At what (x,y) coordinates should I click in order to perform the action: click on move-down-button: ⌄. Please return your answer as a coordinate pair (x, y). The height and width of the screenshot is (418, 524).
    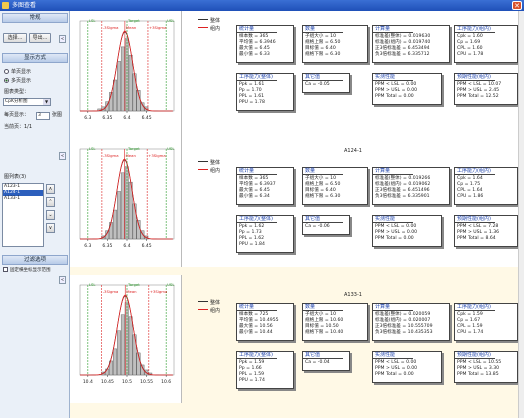
    Looking at the image, I should click on (50, 215).